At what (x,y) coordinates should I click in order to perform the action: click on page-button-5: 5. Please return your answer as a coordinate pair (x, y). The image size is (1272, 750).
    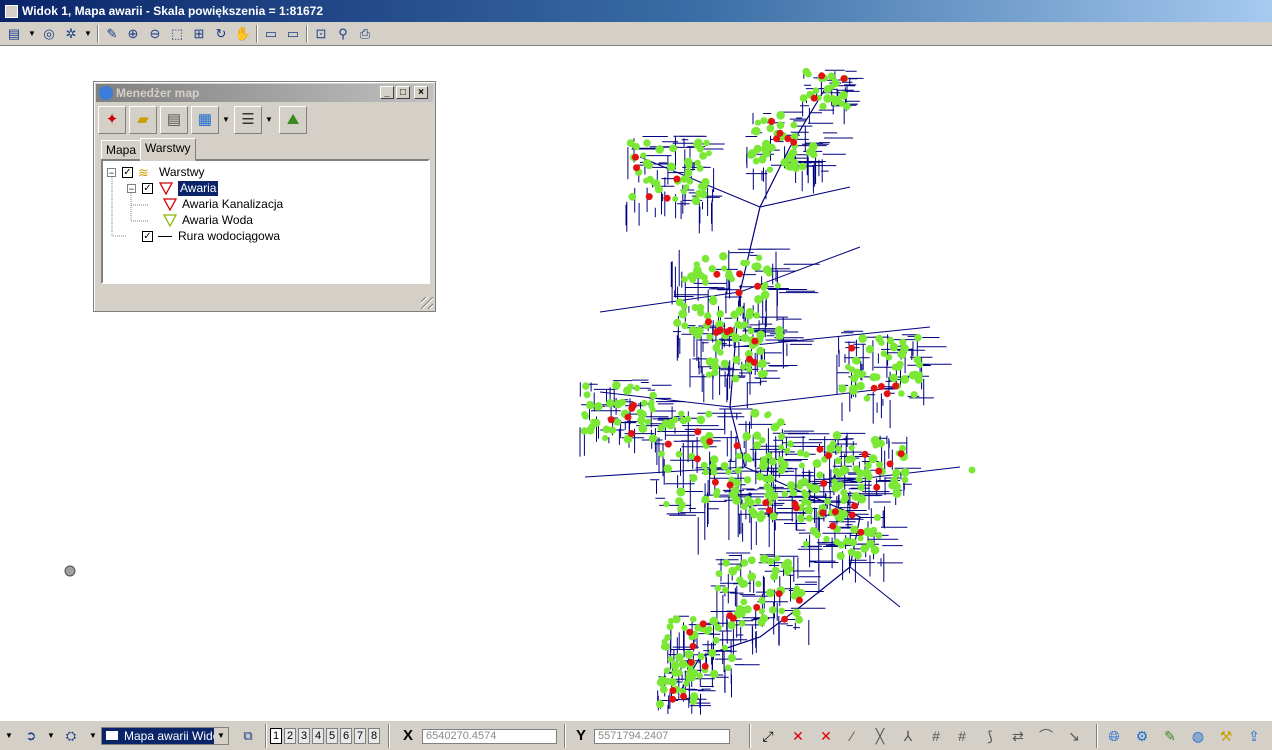
    Looking at the image, I should click on (332, 736).